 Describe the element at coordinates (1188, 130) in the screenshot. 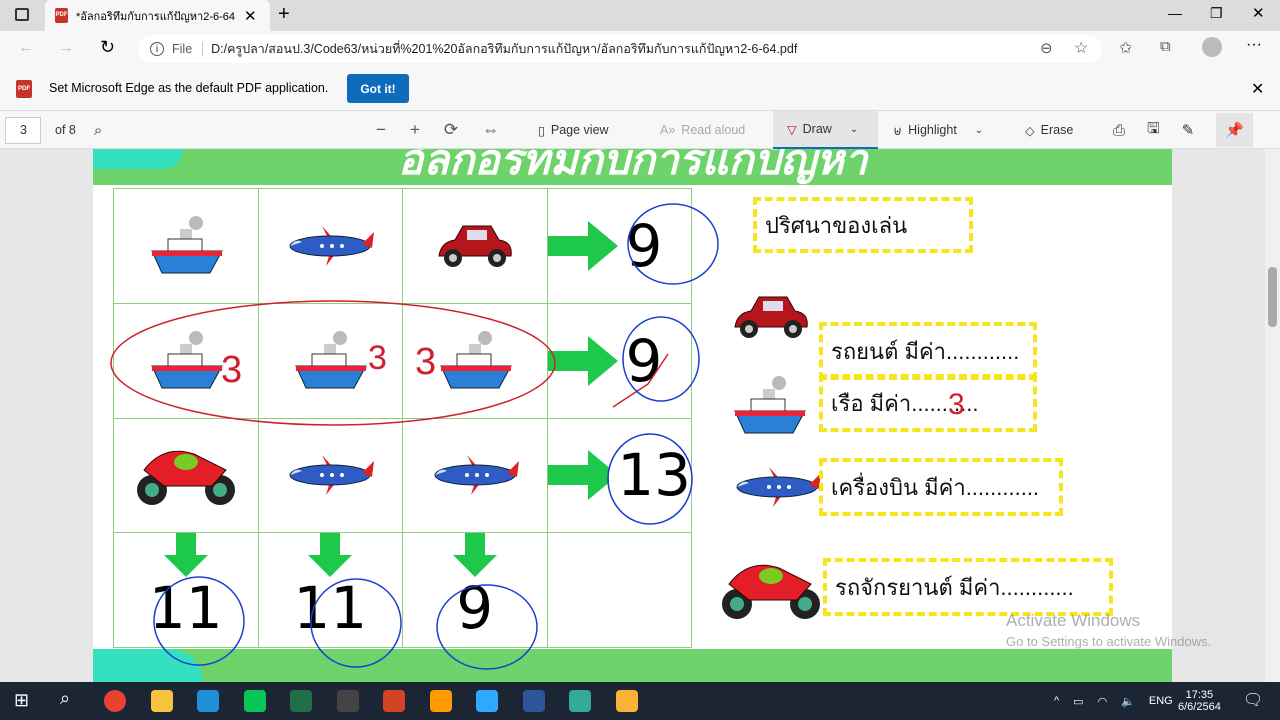

I see `save-as-icon: ✎` at that location.